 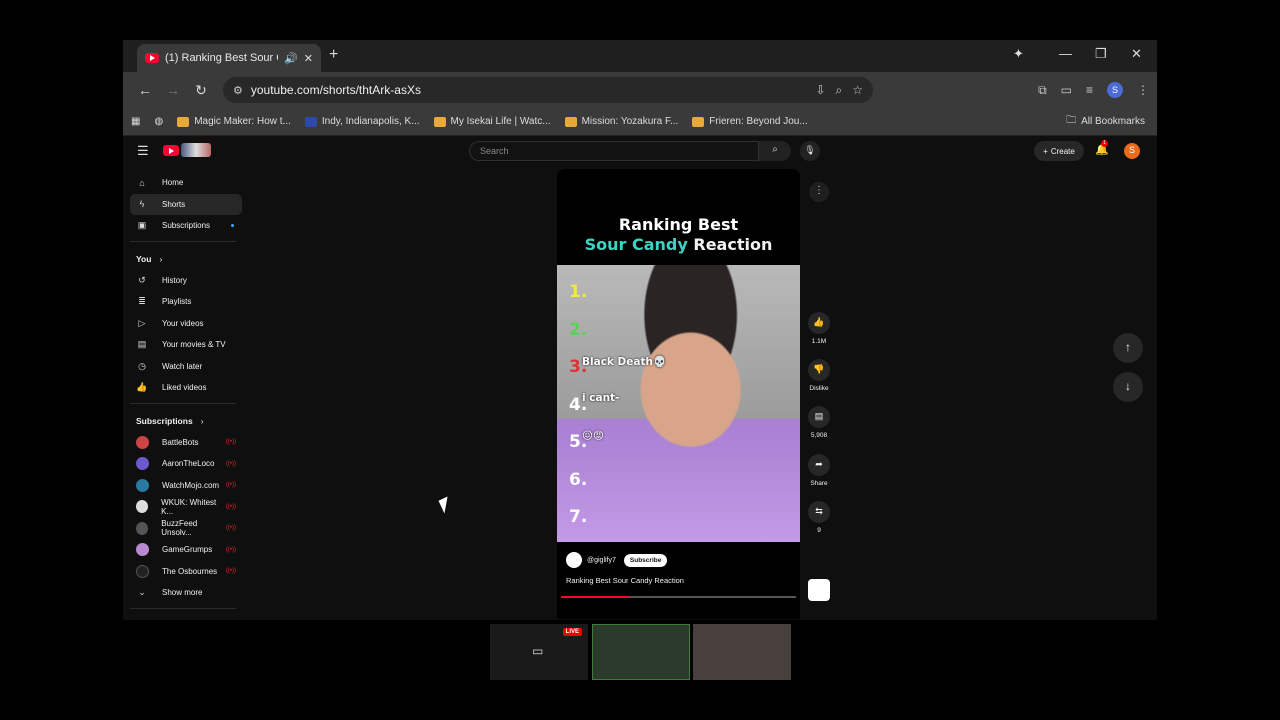 I want to click on subscription-wkuk: WKUK: Whitest K... ((•)), so click(x=186, y=507).